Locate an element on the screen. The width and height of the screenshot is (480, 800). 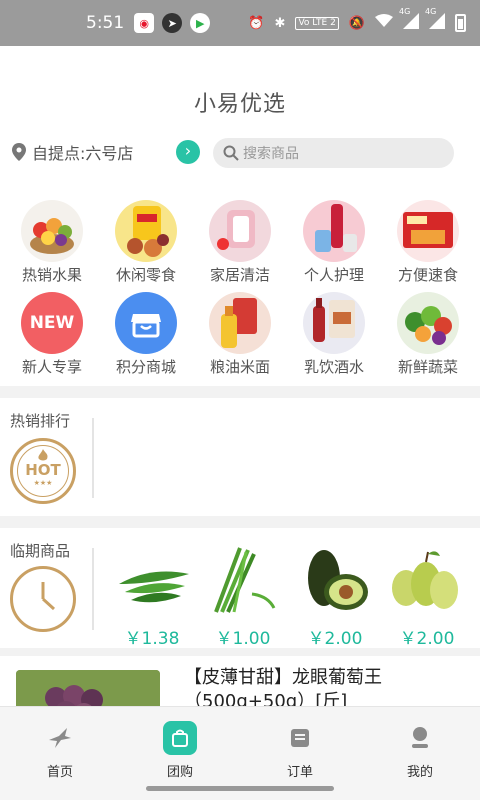
drinks-image is located at coordinates (334, 323).